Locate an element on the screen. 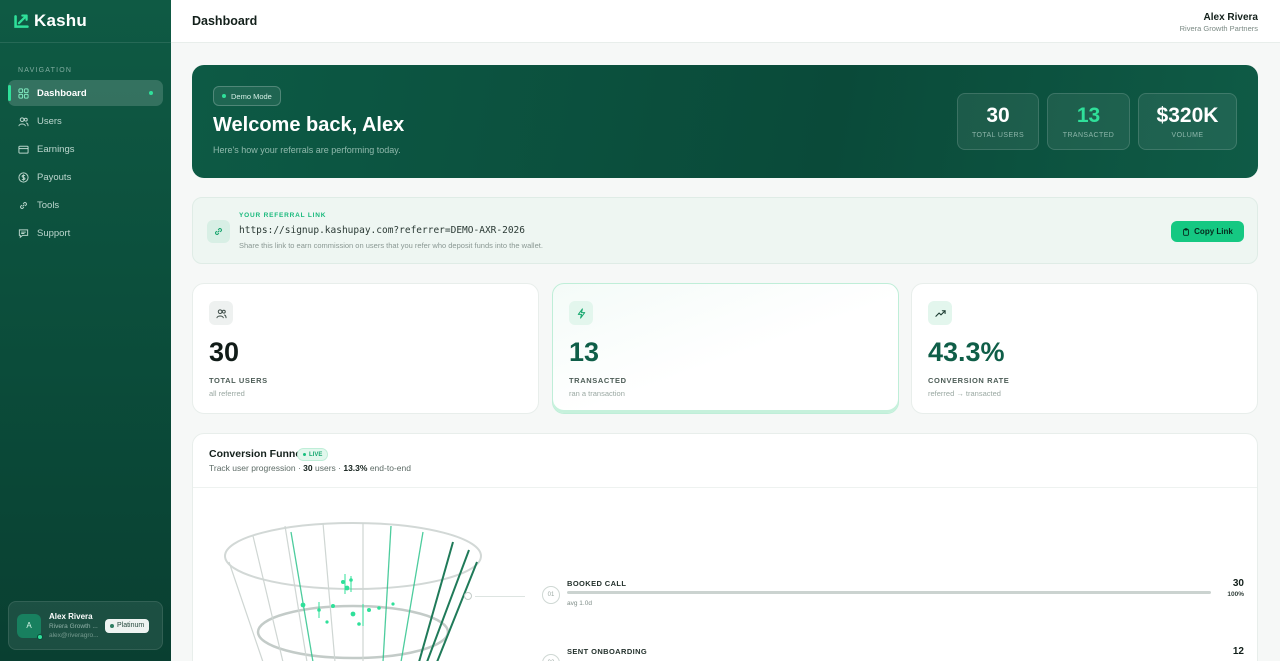 This screenshot has height=661, width=1280. hero-stat-volume: $320K VOLUME is located at coordinates (1187, 121).